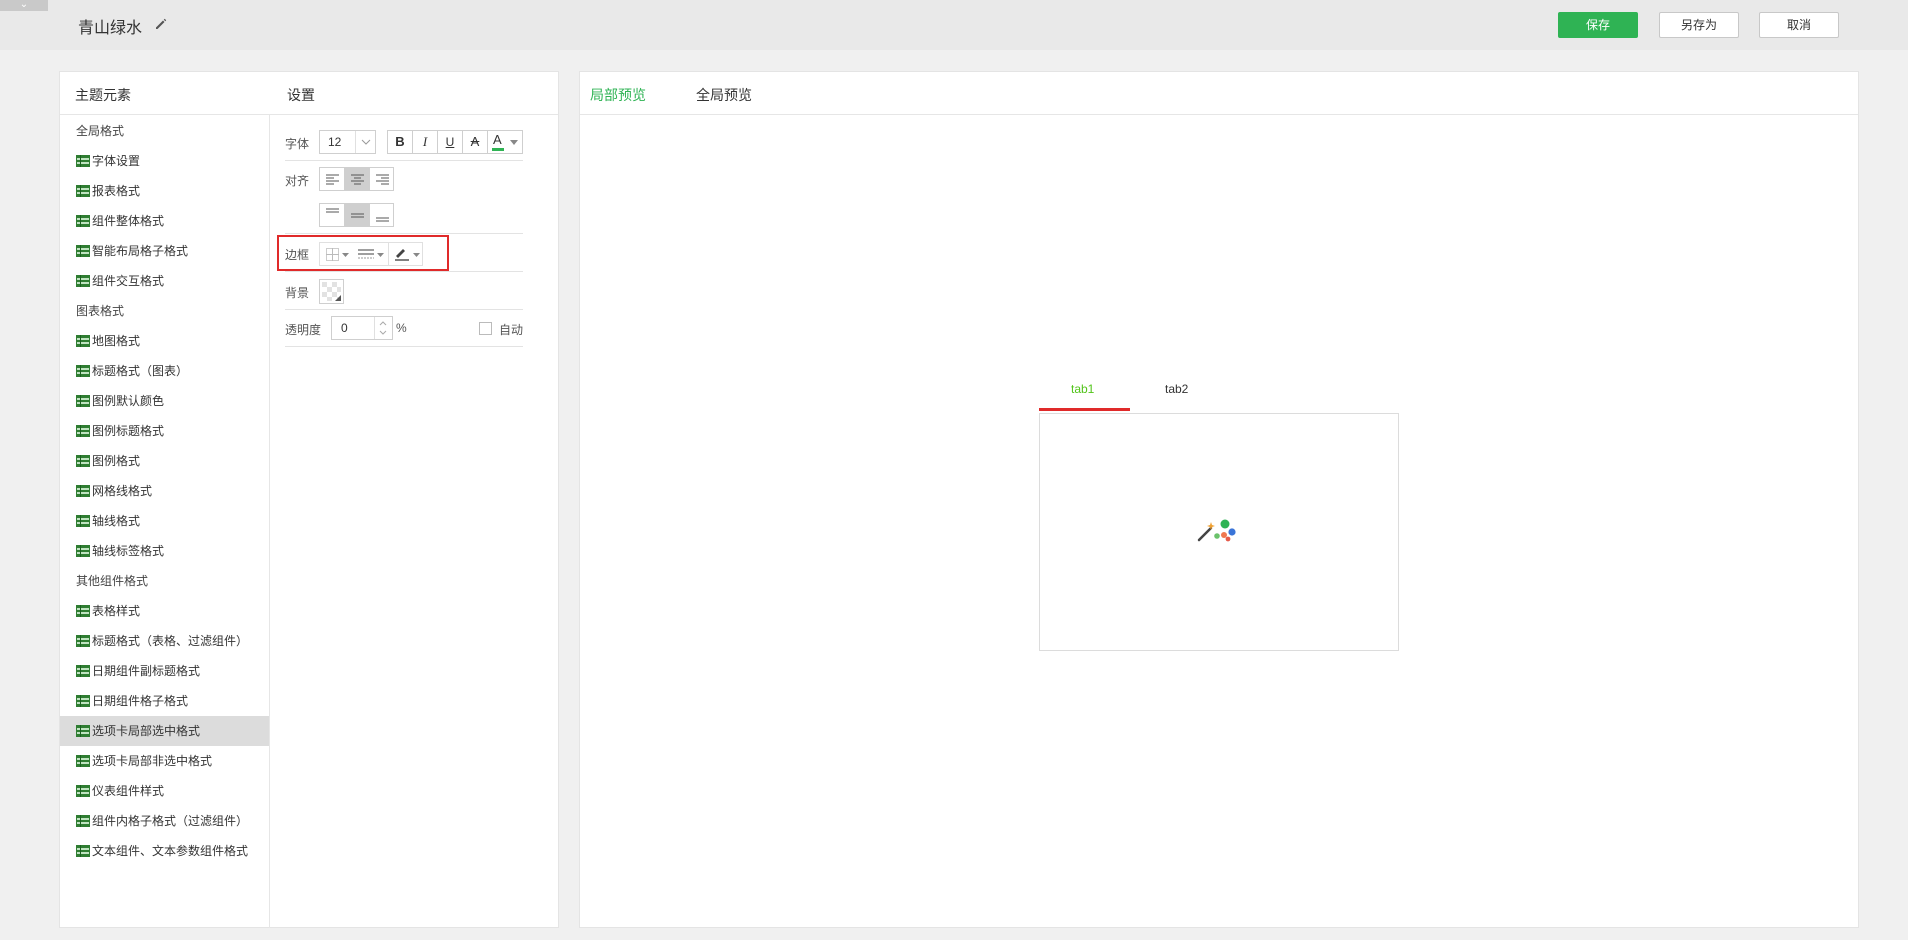  I want to click on select-divider, so click(355, 142).